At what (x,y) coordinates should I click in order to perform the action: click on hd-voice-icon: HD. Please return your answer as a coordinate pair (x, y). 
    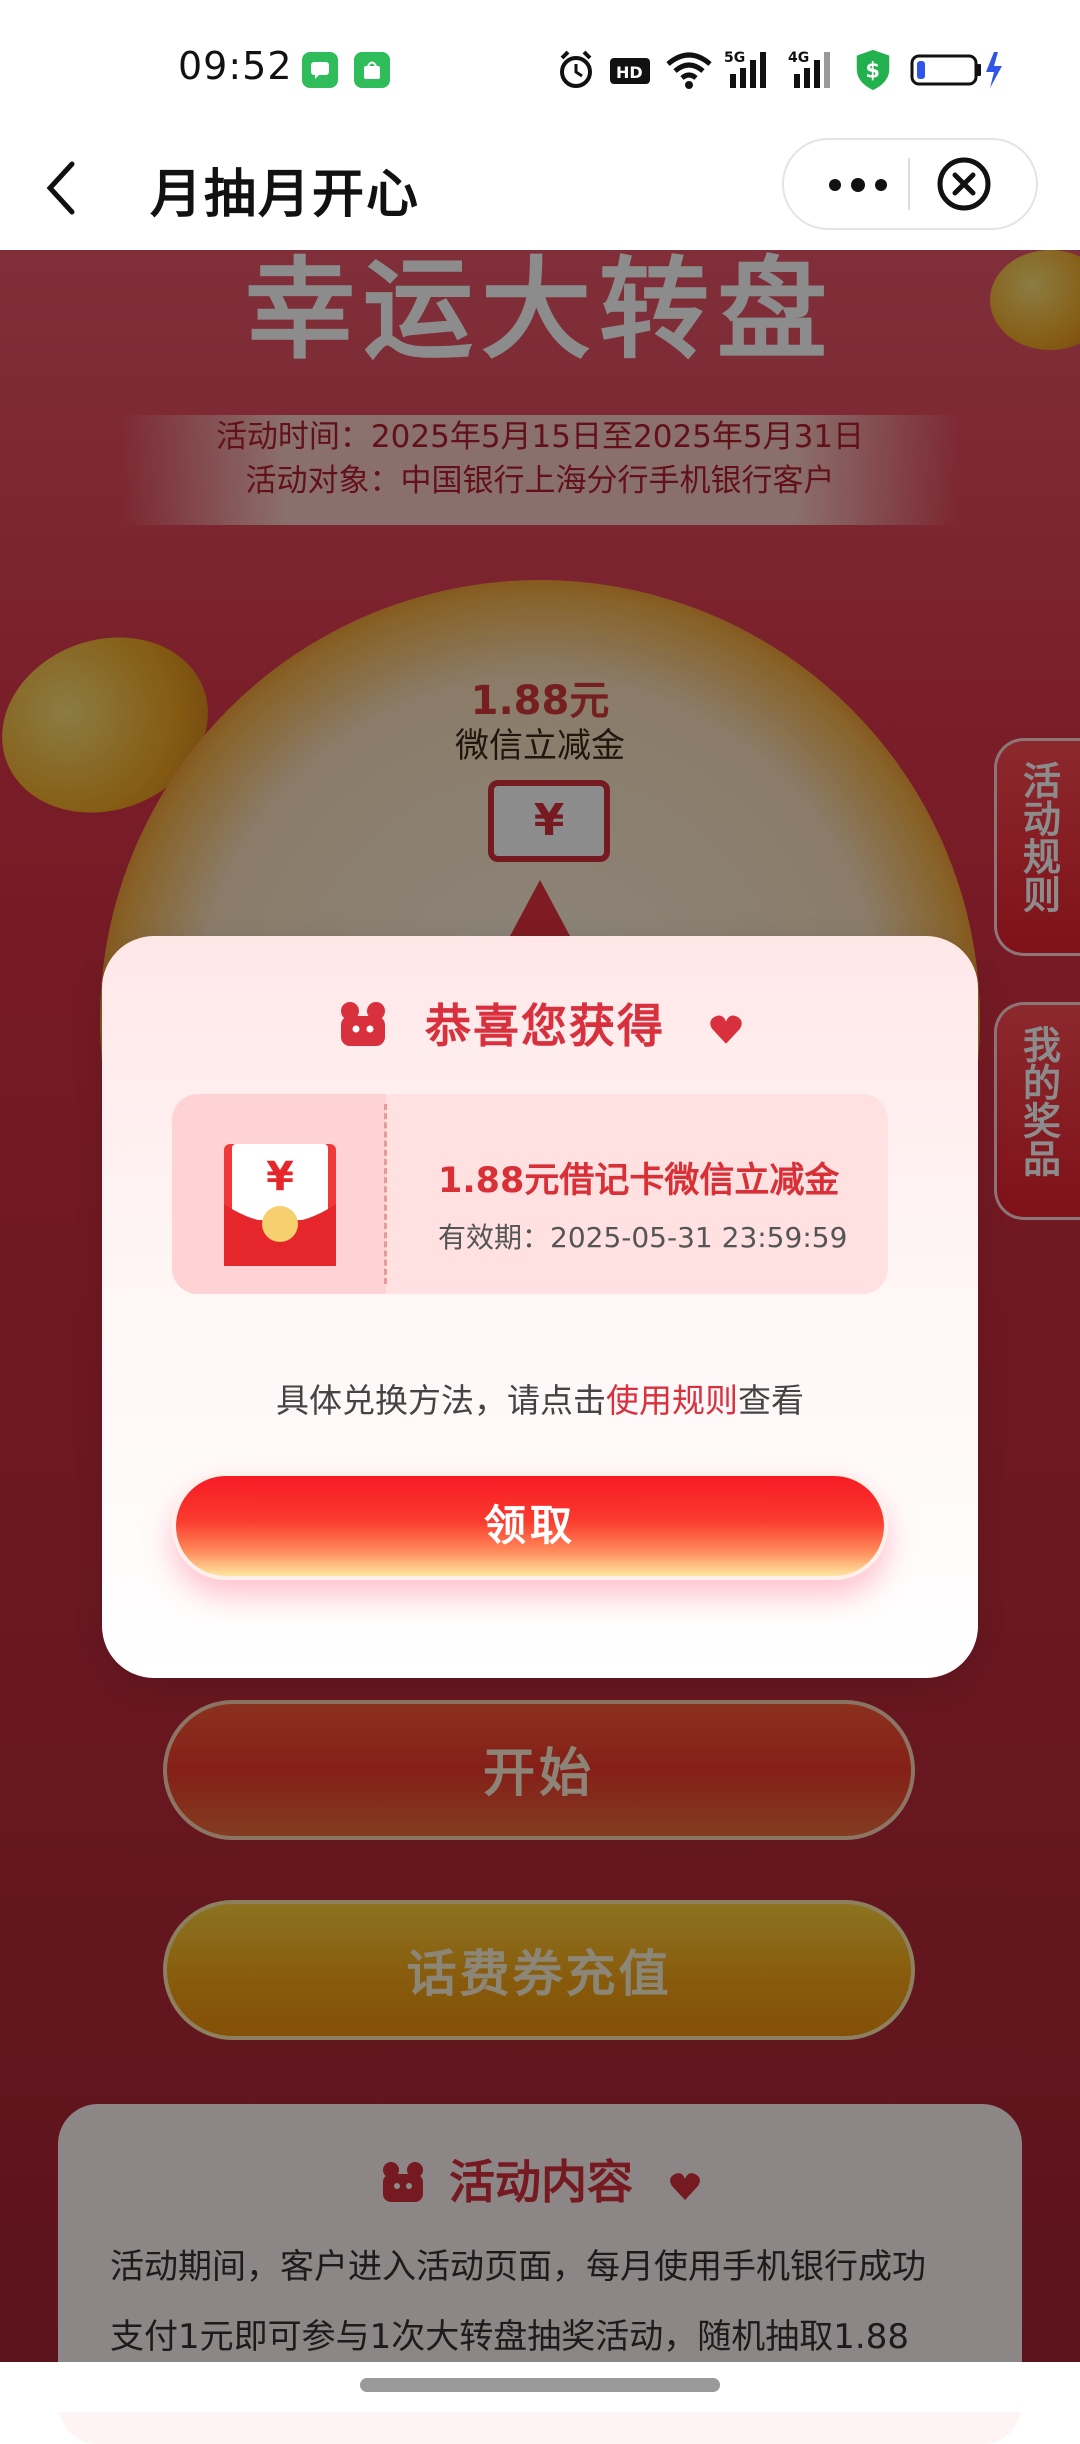
    Looking at the image, I should click on (630, 71).